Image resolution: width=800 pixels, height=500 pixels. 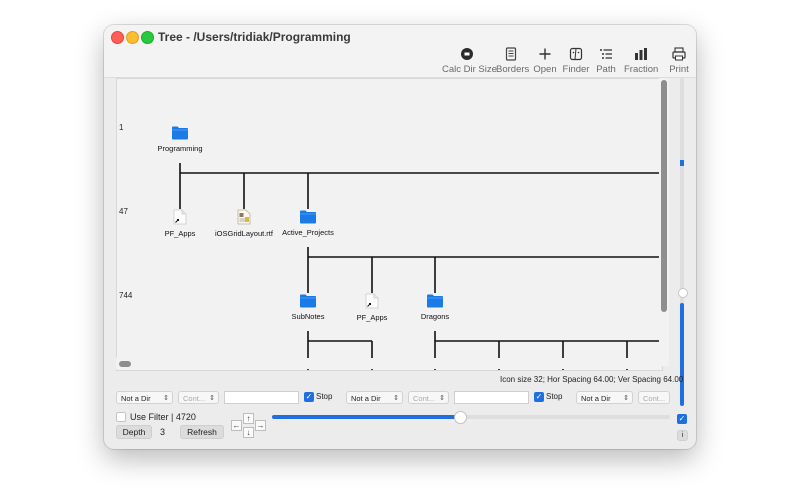 I want to click on filter-2-condition-popup: Cont... ⇕, so click(x=428, y=397).